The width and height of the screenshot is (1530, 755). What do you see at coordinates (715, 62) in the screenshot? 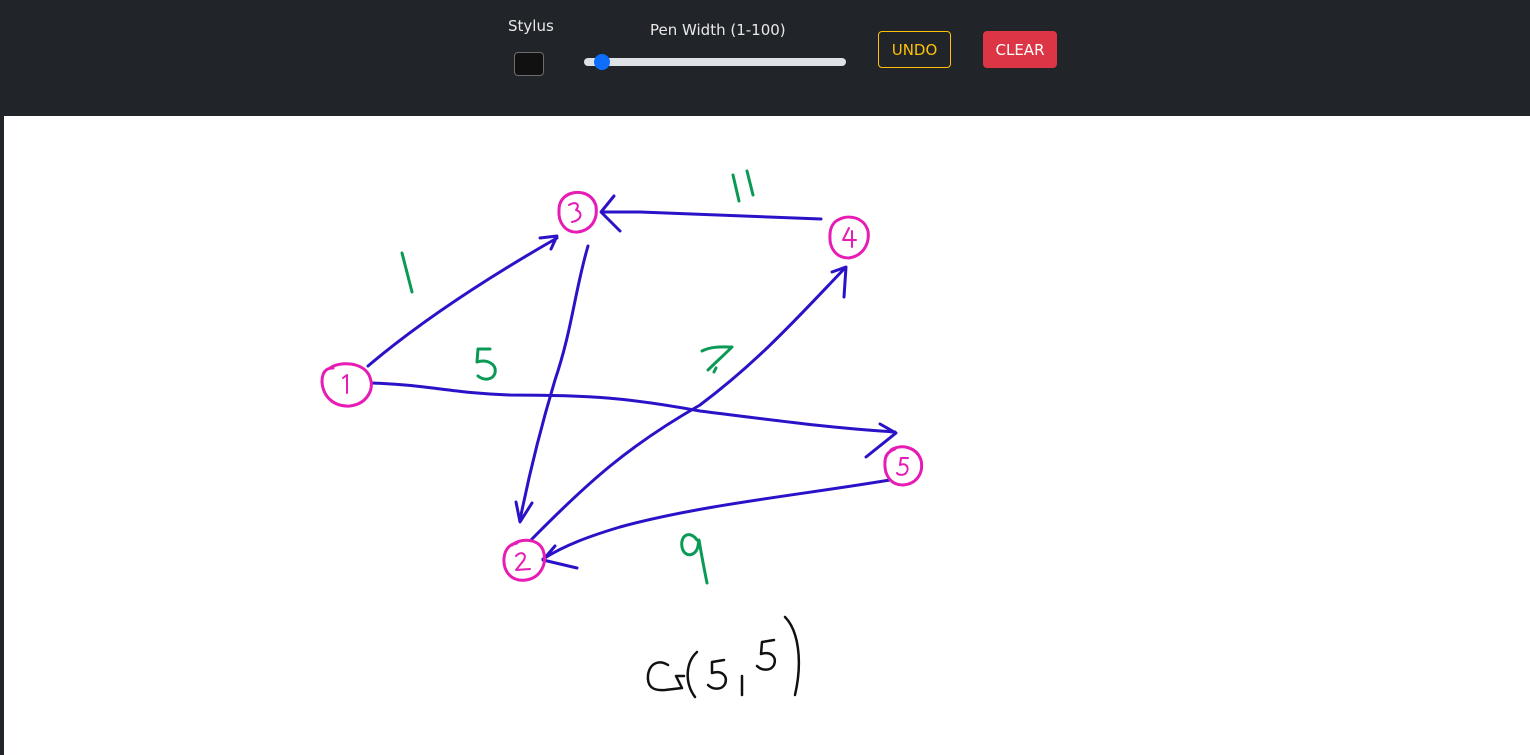
I see `pen-width-slider` at bounding box center [715, 62].